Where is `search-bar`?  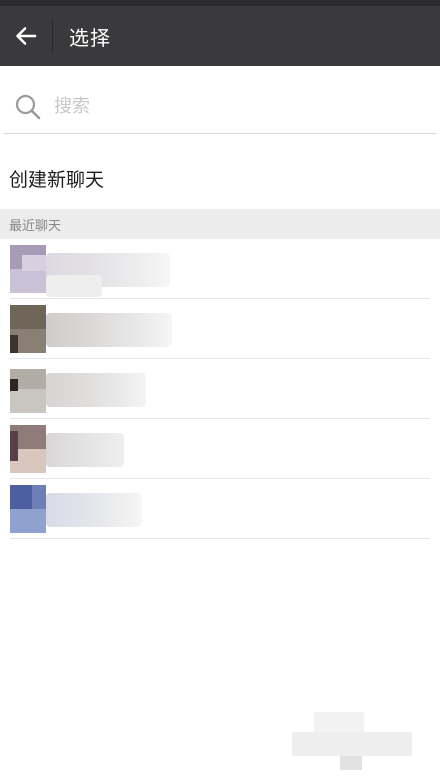
search-bar is located at coordinates (220, 107).